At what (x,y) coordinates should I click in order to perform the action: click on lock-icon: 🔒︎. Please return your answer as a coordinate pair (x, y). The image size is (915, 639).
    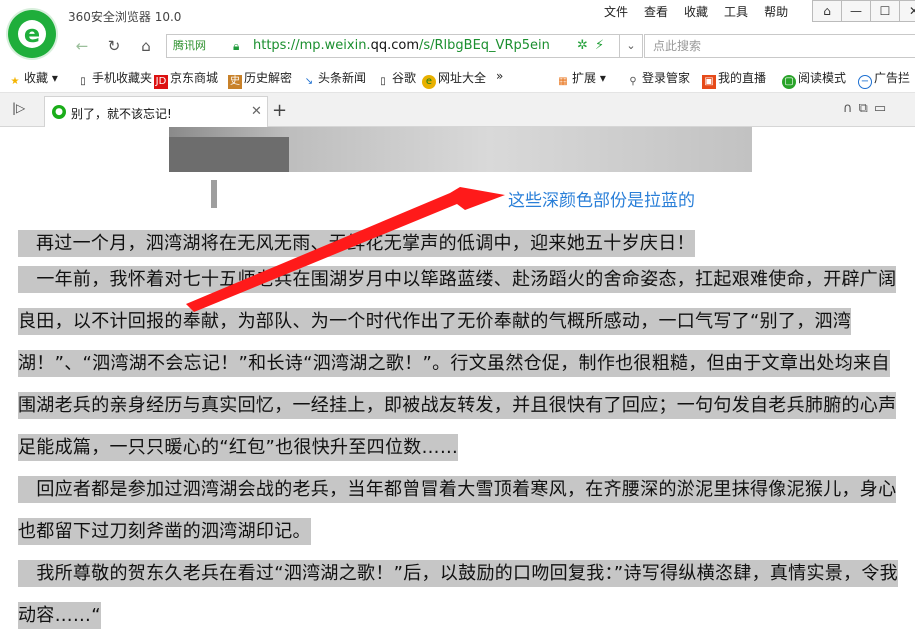
    Looking at the image, I should click on (236, 46).